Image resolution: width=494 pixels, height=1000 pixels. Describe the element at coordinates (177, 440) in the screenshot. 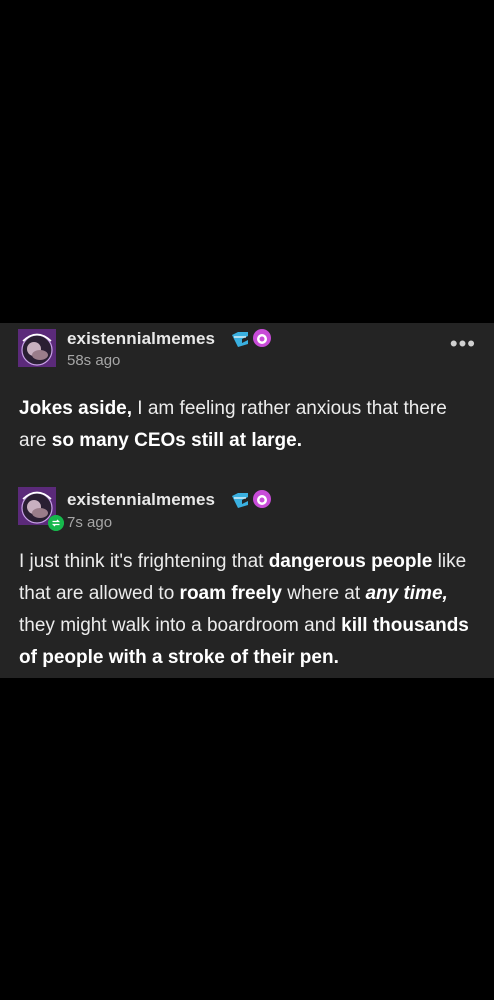

I see `post-body-bold: so many CEOs still at large.` at that location.